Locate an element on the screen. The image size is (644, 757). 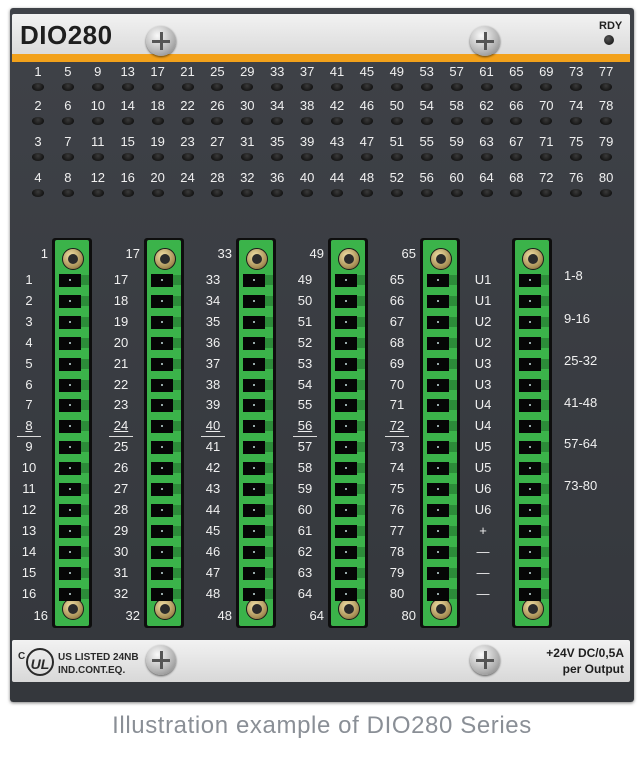
terminal-row-label: 49 is located at coordinates (305, 279).